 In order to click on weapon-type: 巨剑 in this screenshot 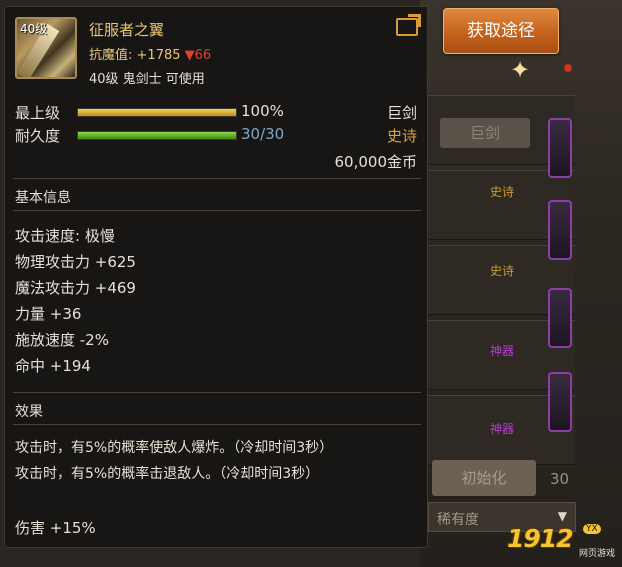, I will do `click(401, 113)`.